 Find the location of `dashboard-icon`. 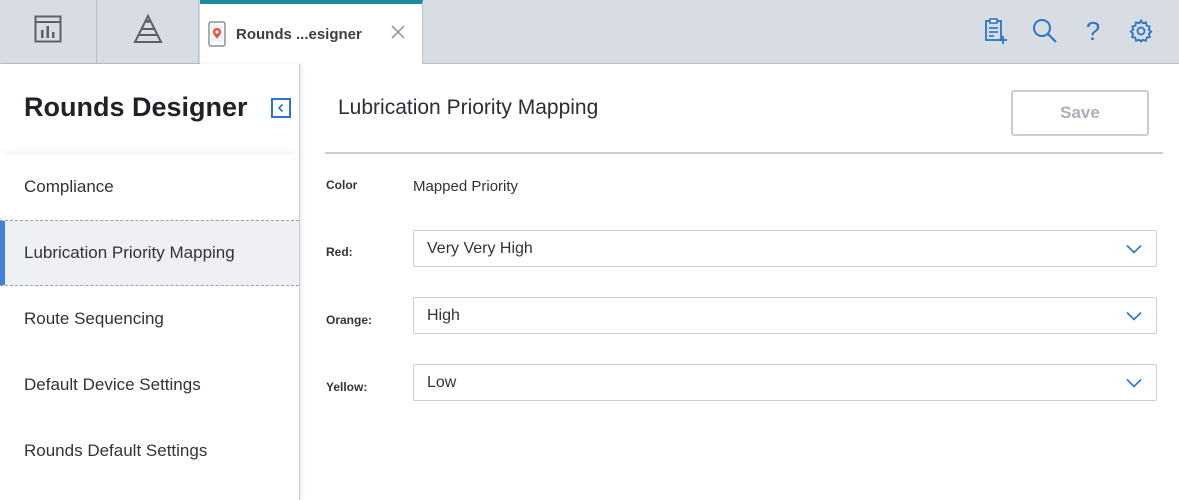

dashboard-icon is located at coordinates (48, 31).